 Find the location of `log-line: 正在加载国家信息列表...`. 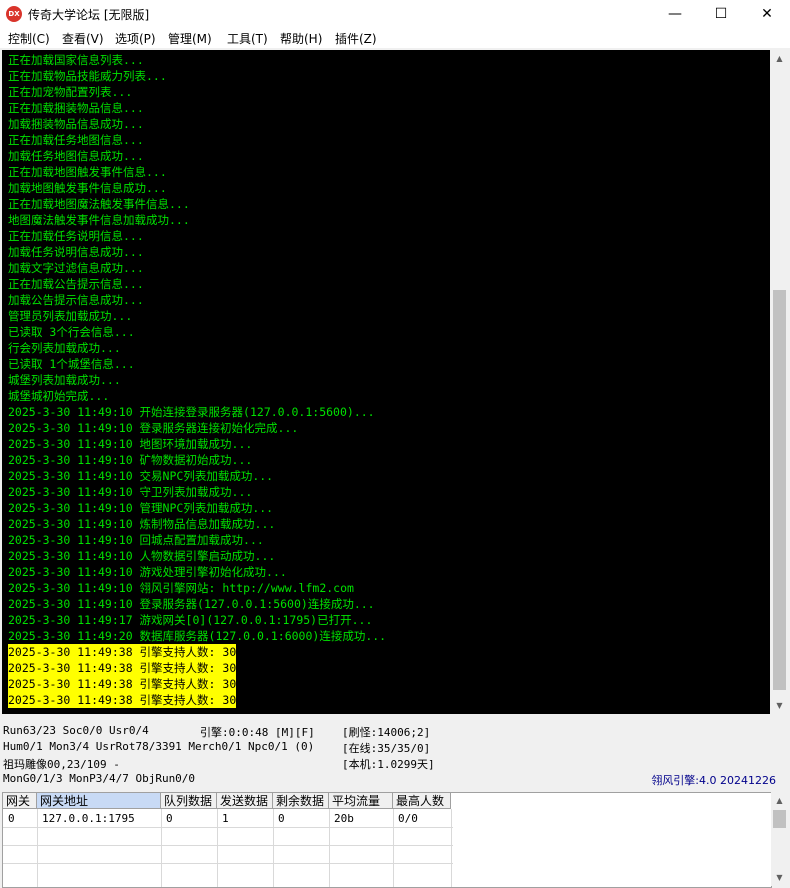

log-line: 正在加载国家信息列表... is located at coordinates (76, 60).